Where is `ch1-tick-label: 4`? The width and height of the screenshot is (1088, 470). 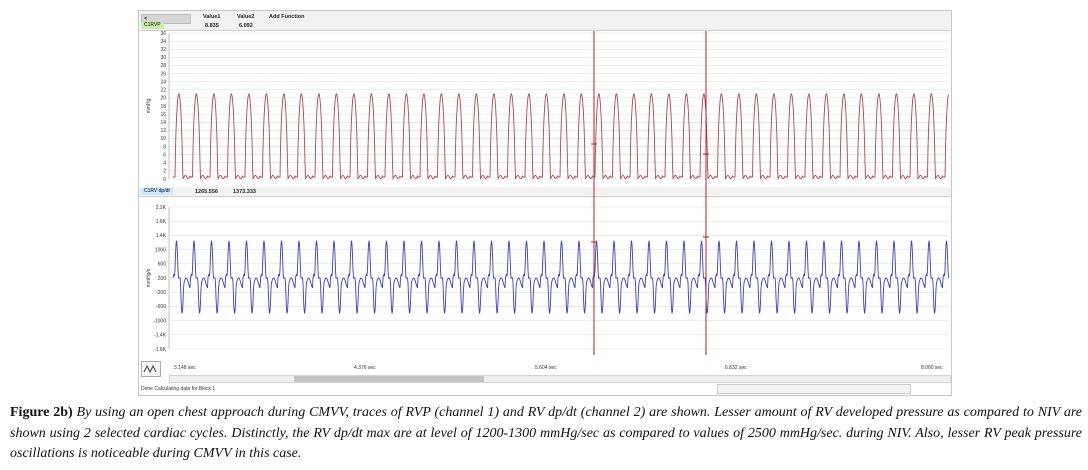 ch1-tick-label: 4 is located at coordinates (164, 164).